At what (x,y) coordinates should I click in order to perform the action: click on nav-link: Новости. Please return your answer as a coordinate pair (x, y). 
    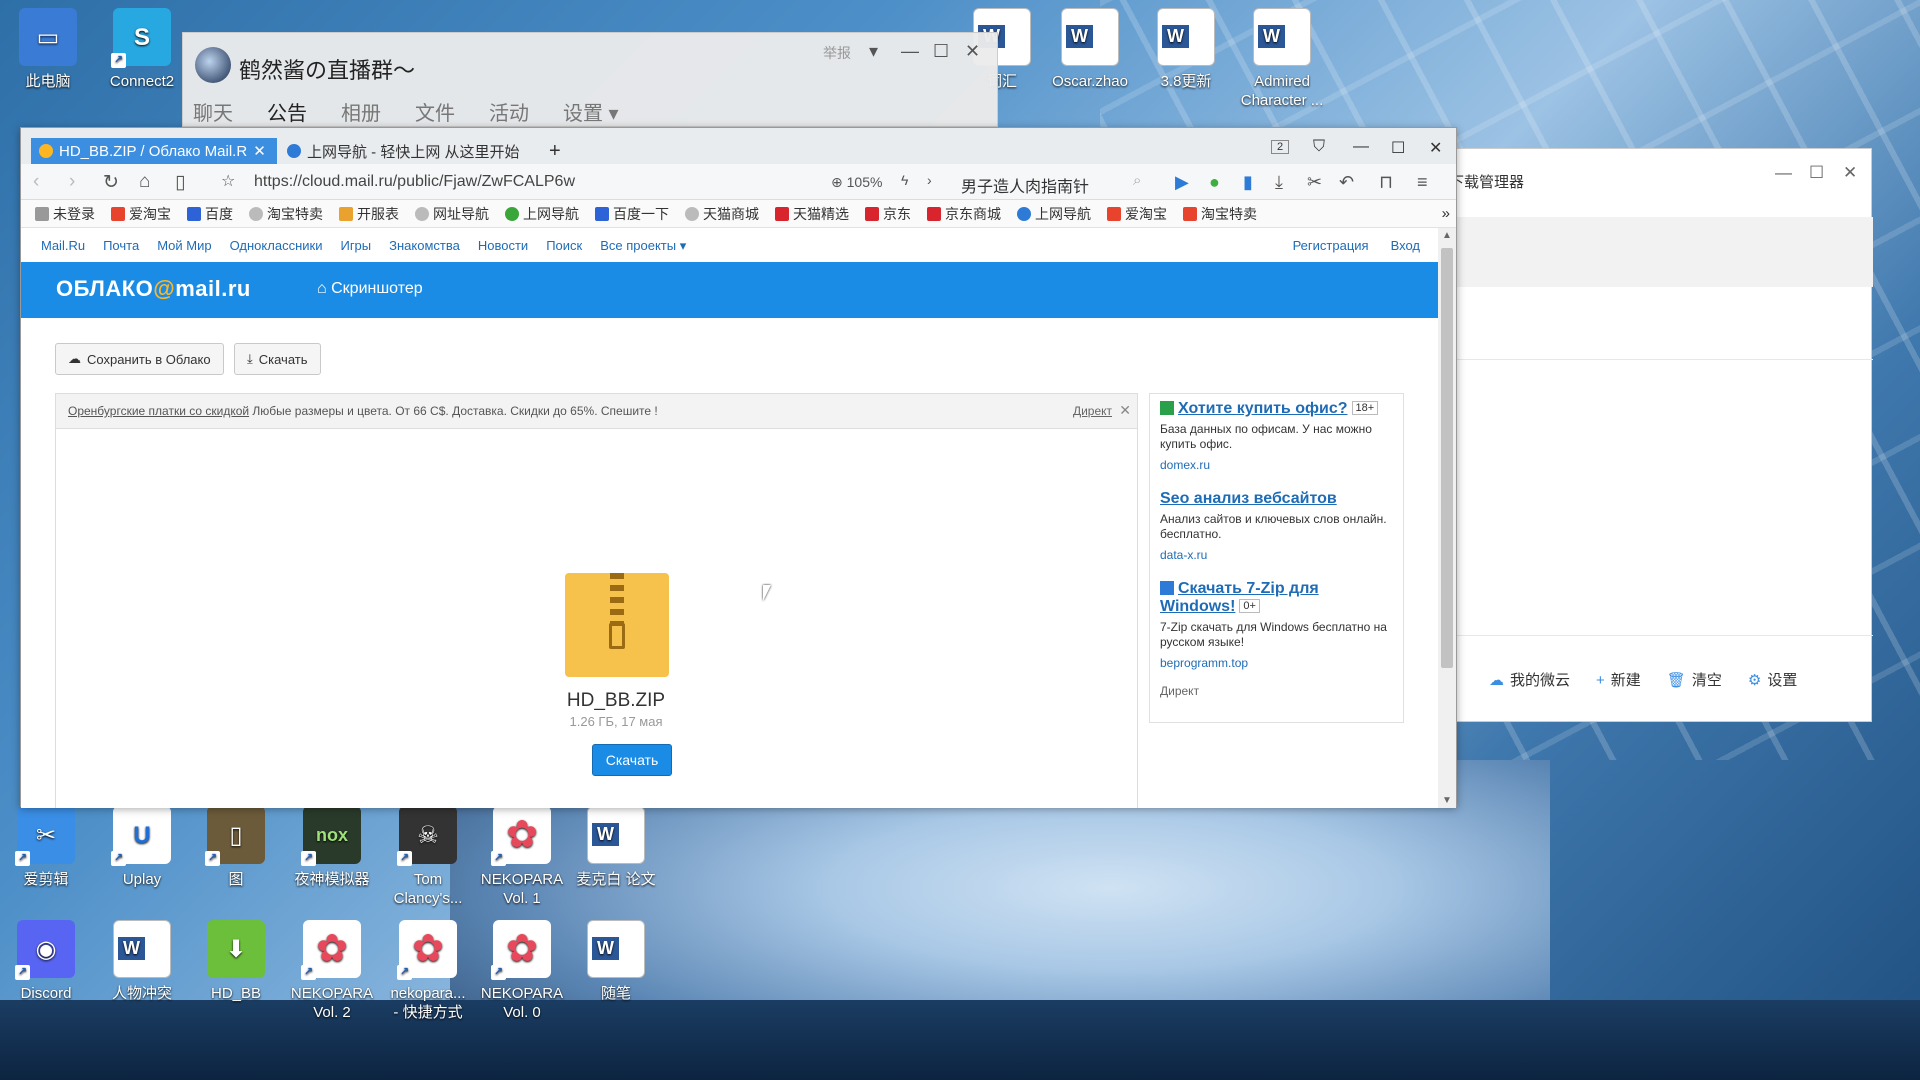
    Looking at the image, I should click on (503, 246).